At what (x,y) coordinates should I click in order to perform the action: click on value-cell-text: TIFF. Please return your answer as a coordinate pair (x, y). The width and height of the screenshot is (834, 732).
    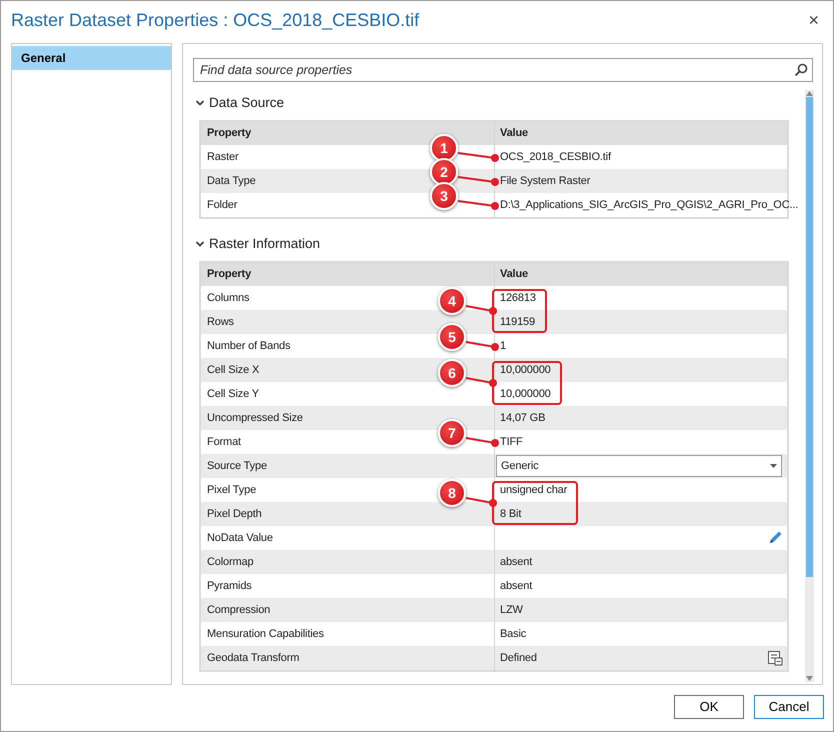
    Looking at the image, I should click on (511, 442).